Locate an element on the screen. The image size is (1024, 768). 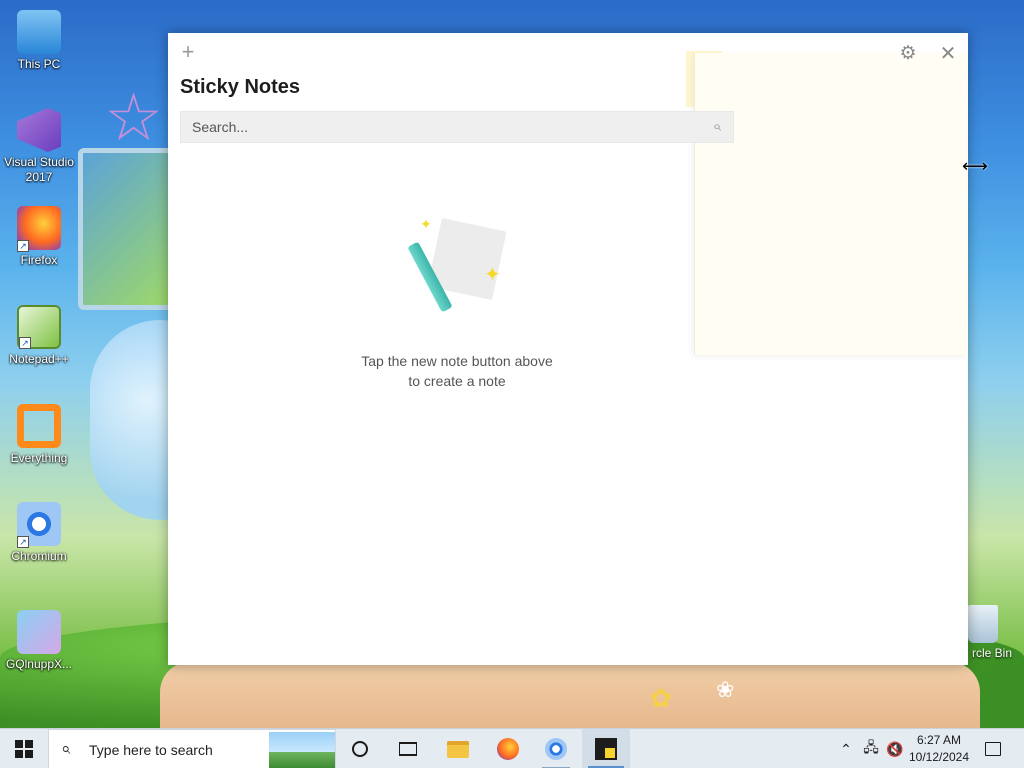
new-note-button: + is located at coordinates (188, 53).